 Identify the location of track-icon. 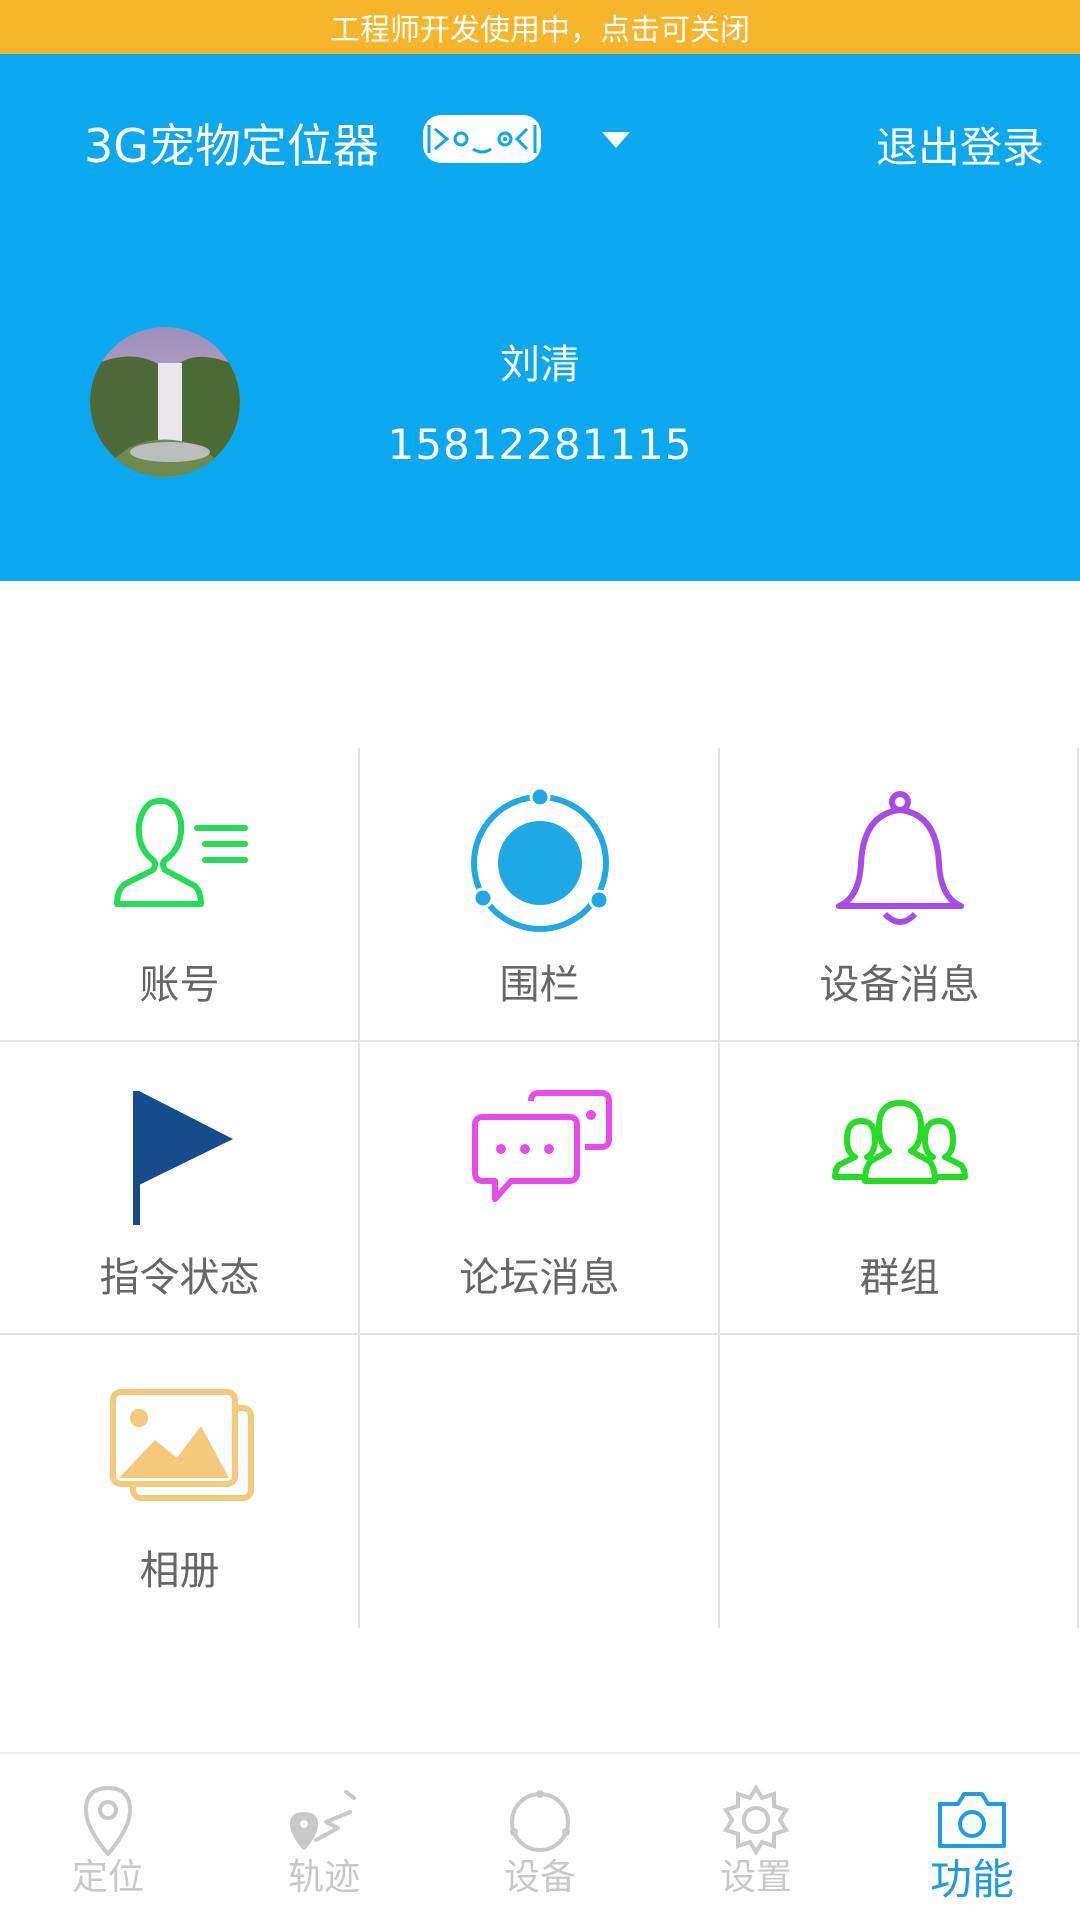
(323, 1820).